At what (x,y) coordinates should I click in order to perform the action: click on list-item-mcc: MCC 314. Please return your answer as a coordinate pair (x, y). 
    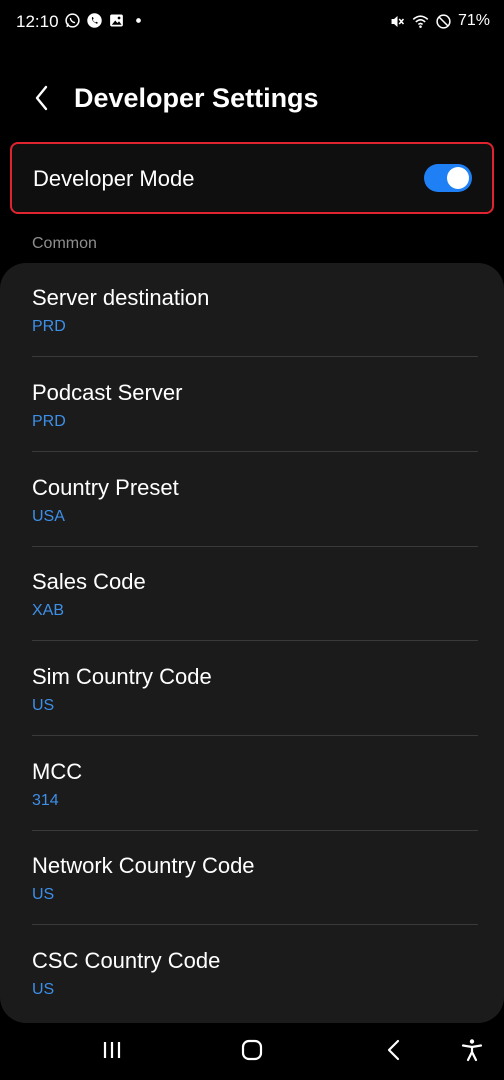
    Looking at the image, I should click on (252, 784).